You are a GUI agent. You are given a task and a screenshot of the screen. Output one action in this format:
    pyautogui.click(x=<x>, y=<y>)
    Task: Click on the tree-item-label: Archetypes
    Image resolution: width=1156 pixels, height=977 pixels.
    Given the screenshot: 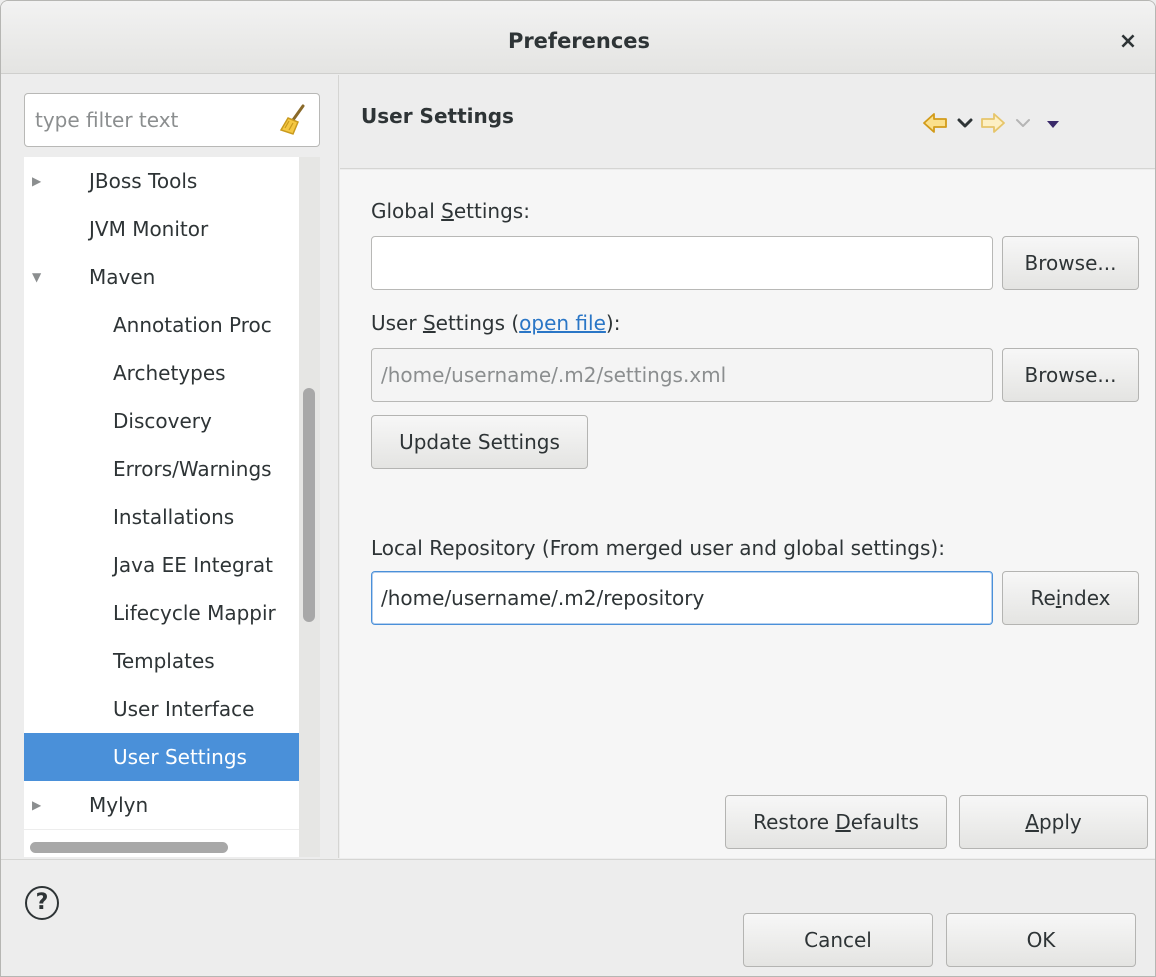 What is the action you would take?
    pyautogui.click(x=169, y=373)
    